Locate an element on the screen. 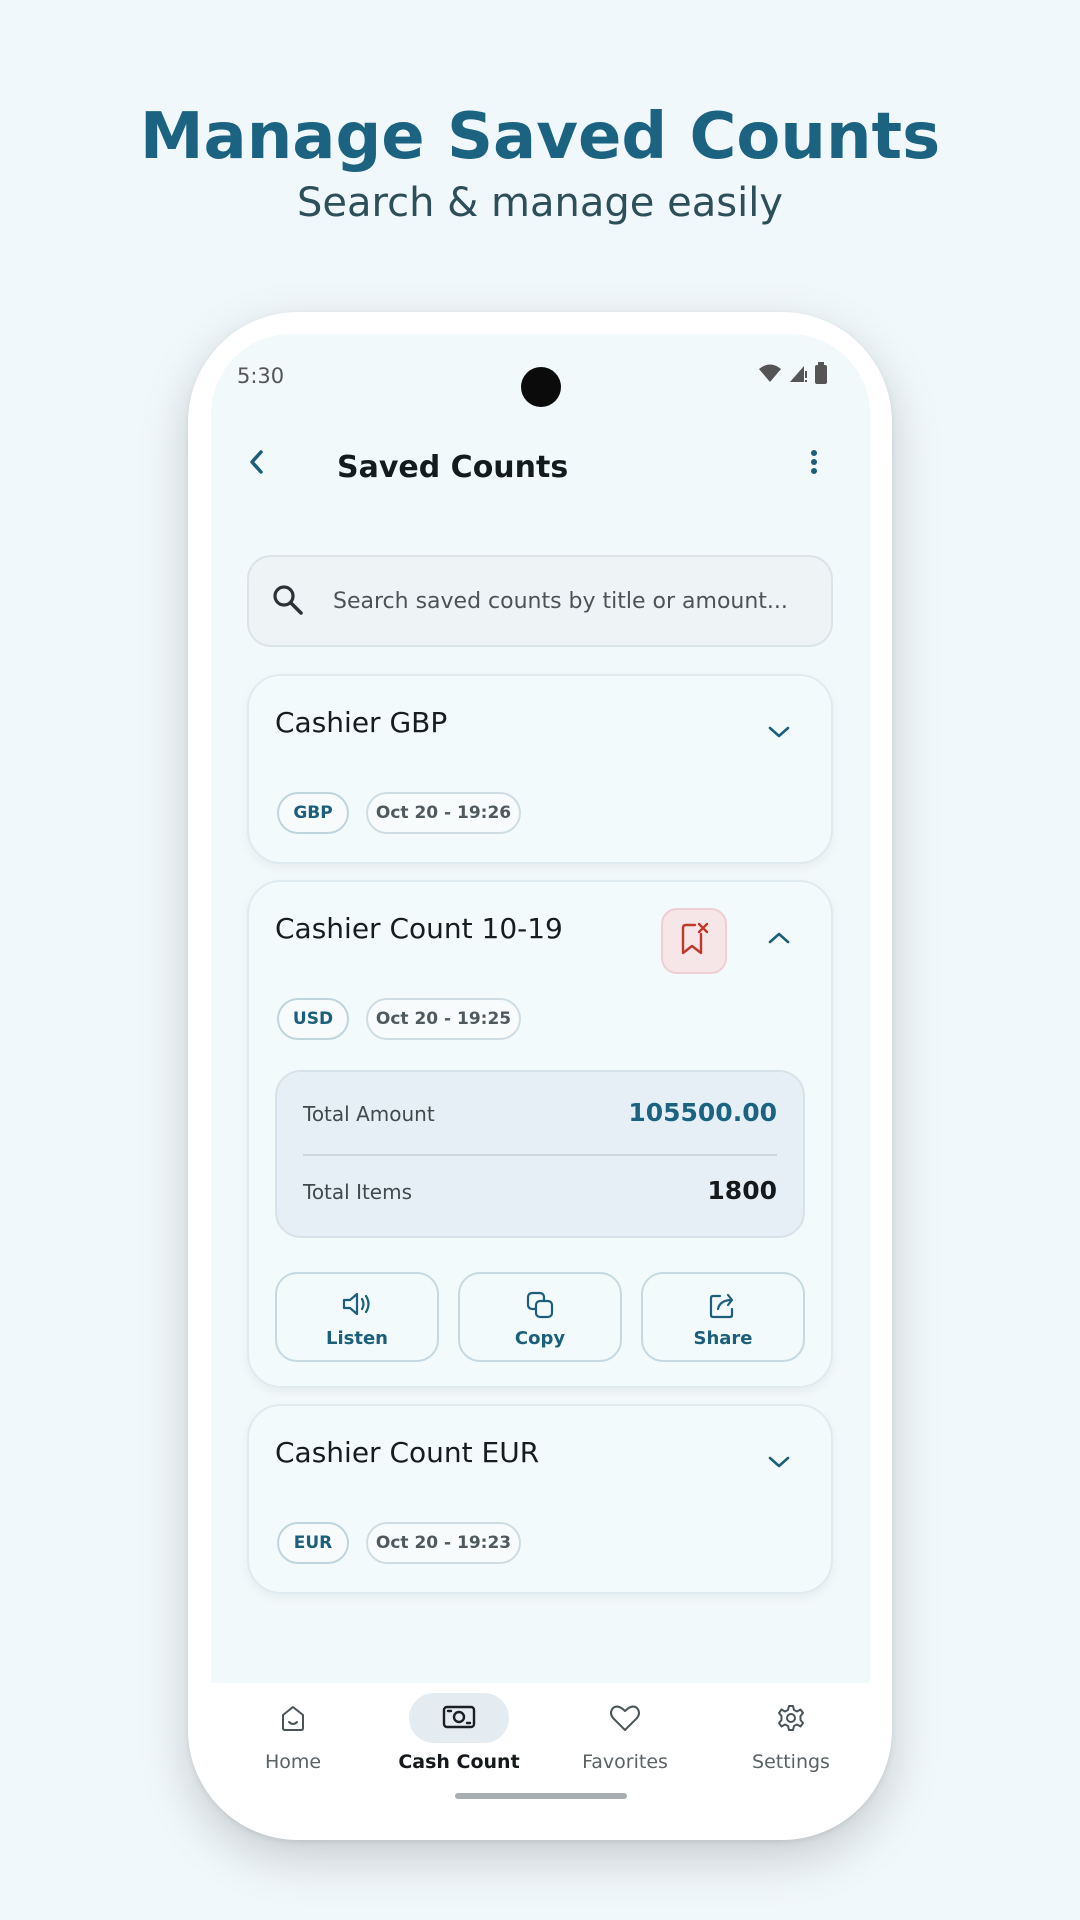 The width and height of the screenshot is (1080, 1920). saved-count-card: Cashier Count EUR EUR Oct 20 - 19:23 is located at coordinates (540, 1499).